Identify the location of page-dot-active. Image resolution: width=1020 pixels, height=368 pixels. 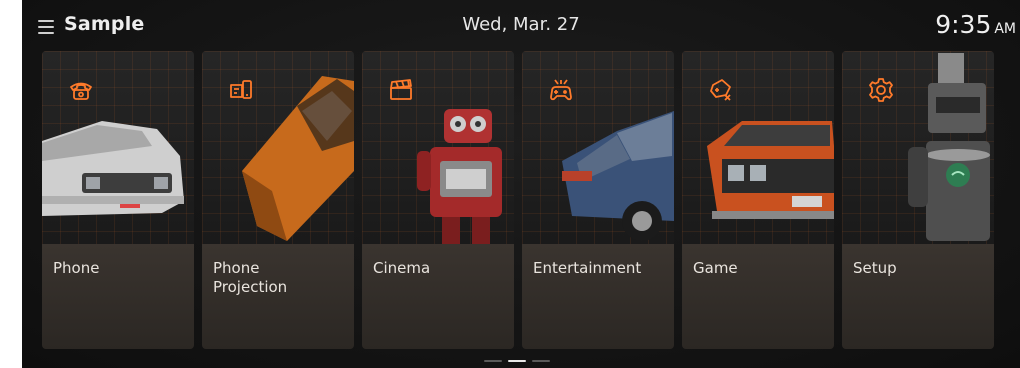
(517, 361).